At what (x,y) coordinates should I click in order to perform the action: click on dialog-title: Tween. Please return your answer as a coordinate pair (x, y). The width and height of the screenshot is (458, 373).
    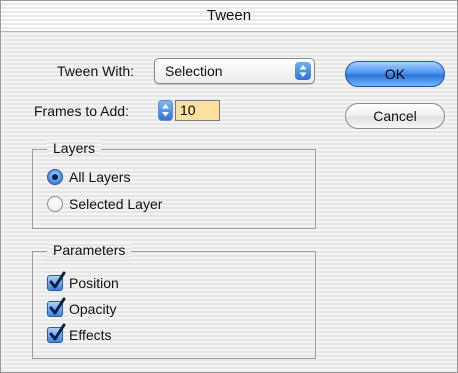
    Looking at the image, I should click on (229, 15).